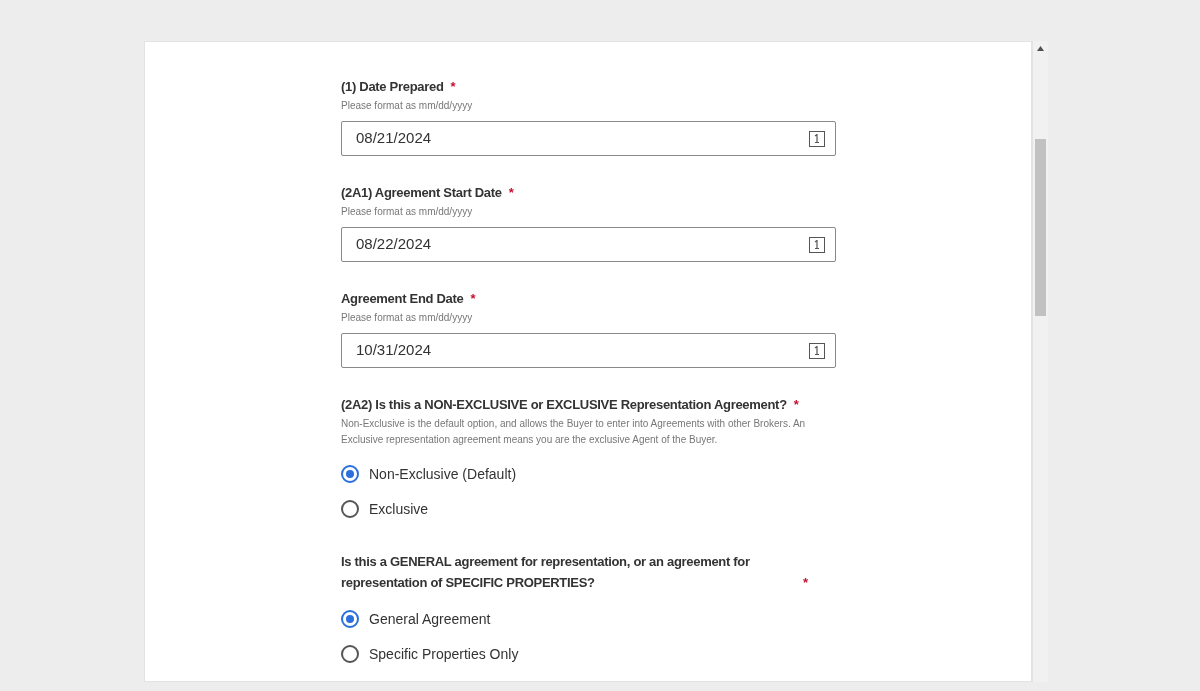 This screenshot has width=1200, height=691. What do you see at coordinates (1040, 227) in the screenshot?
I see `scrollbar-thumb` at bounding box center [1040, 227].